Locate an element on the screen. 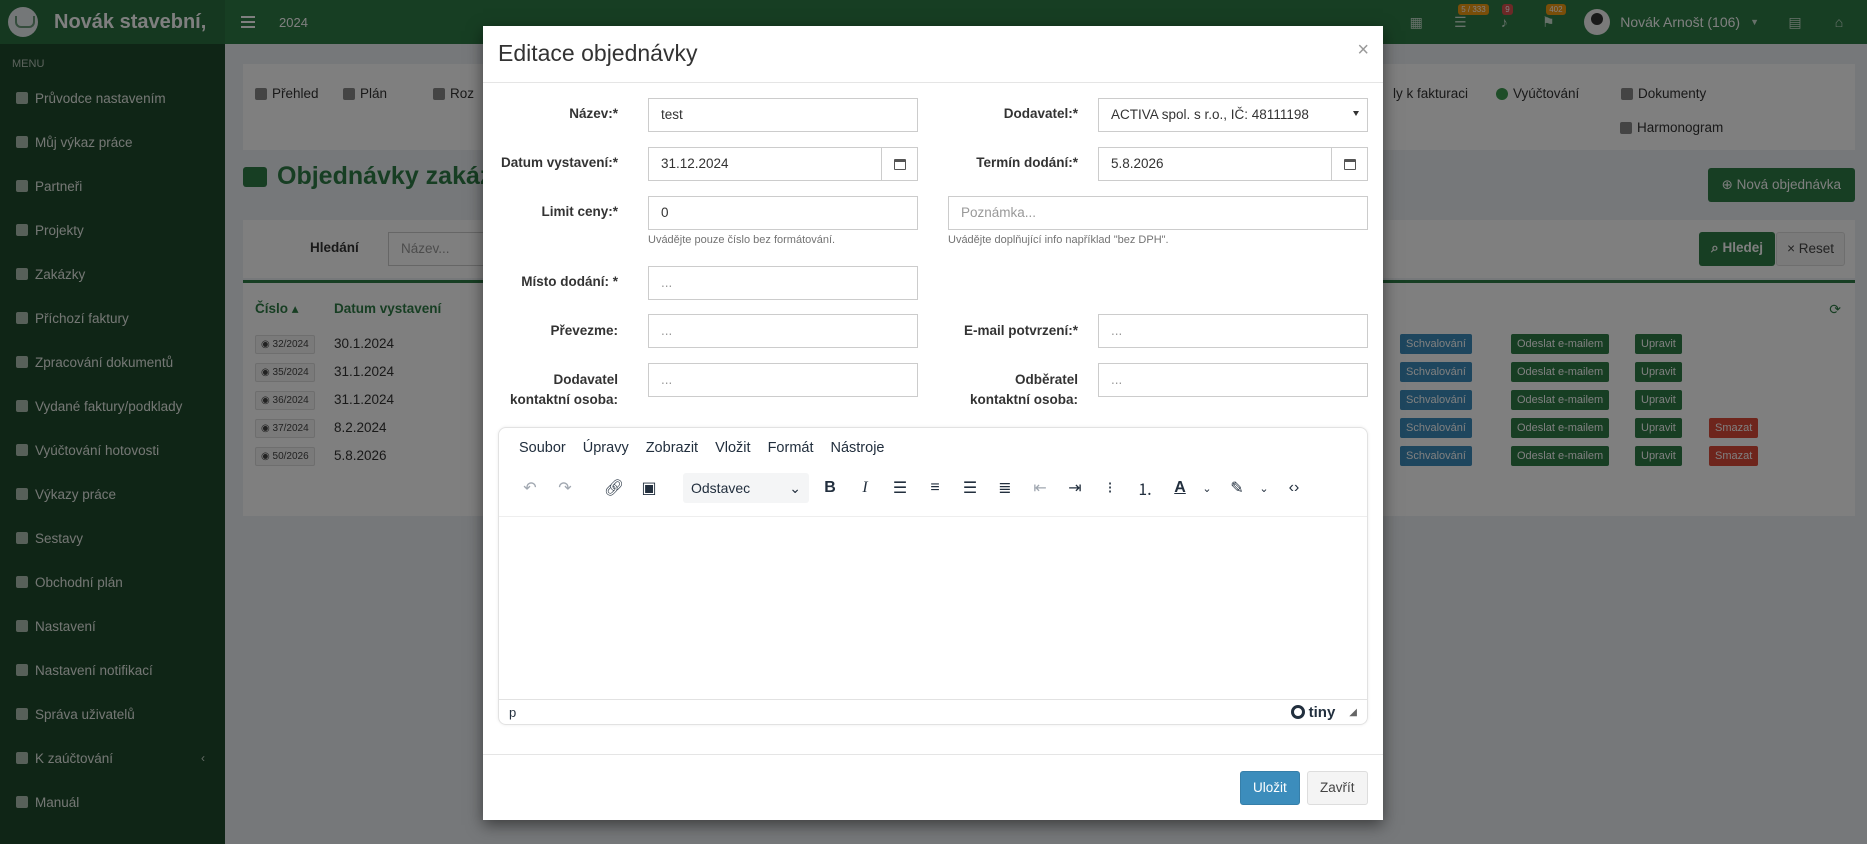 The width and height of the screenshot is (1867, 844). align-right-icon: ☰ is located at coordinates (970, 488).